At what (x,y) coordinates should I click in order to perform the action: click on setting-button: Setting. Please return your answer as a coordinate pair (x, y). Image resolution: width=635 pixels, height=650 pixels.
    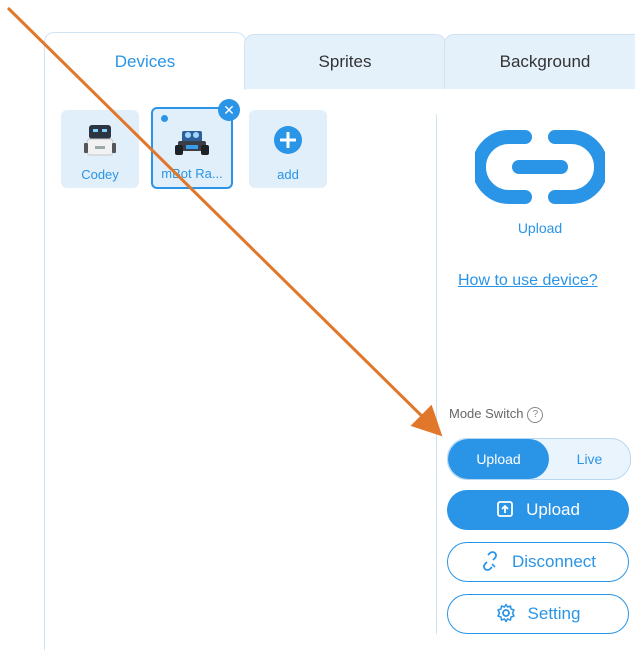
    Looking at the image, I should click on (538, 614).